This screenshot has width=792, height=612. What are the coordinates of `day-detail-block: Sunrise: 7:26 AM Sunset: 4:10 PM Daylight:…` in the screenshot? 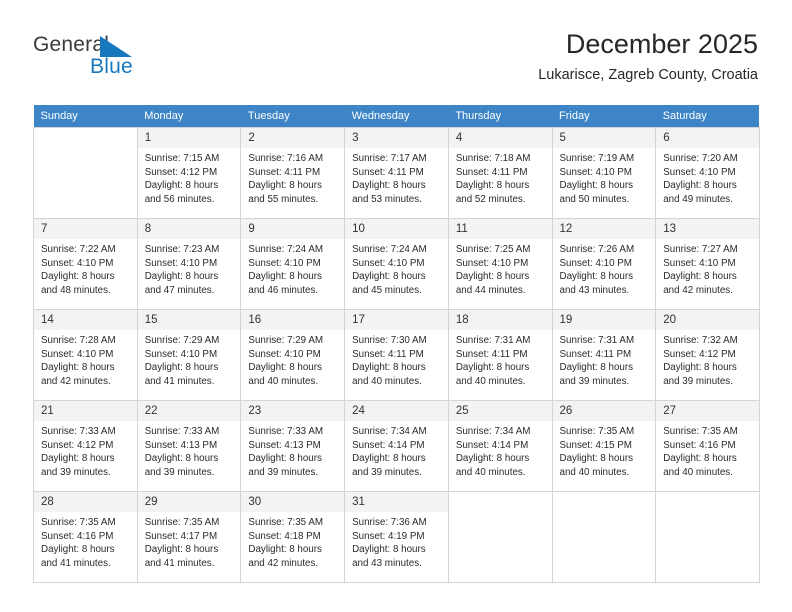 It's located at (604, 268).